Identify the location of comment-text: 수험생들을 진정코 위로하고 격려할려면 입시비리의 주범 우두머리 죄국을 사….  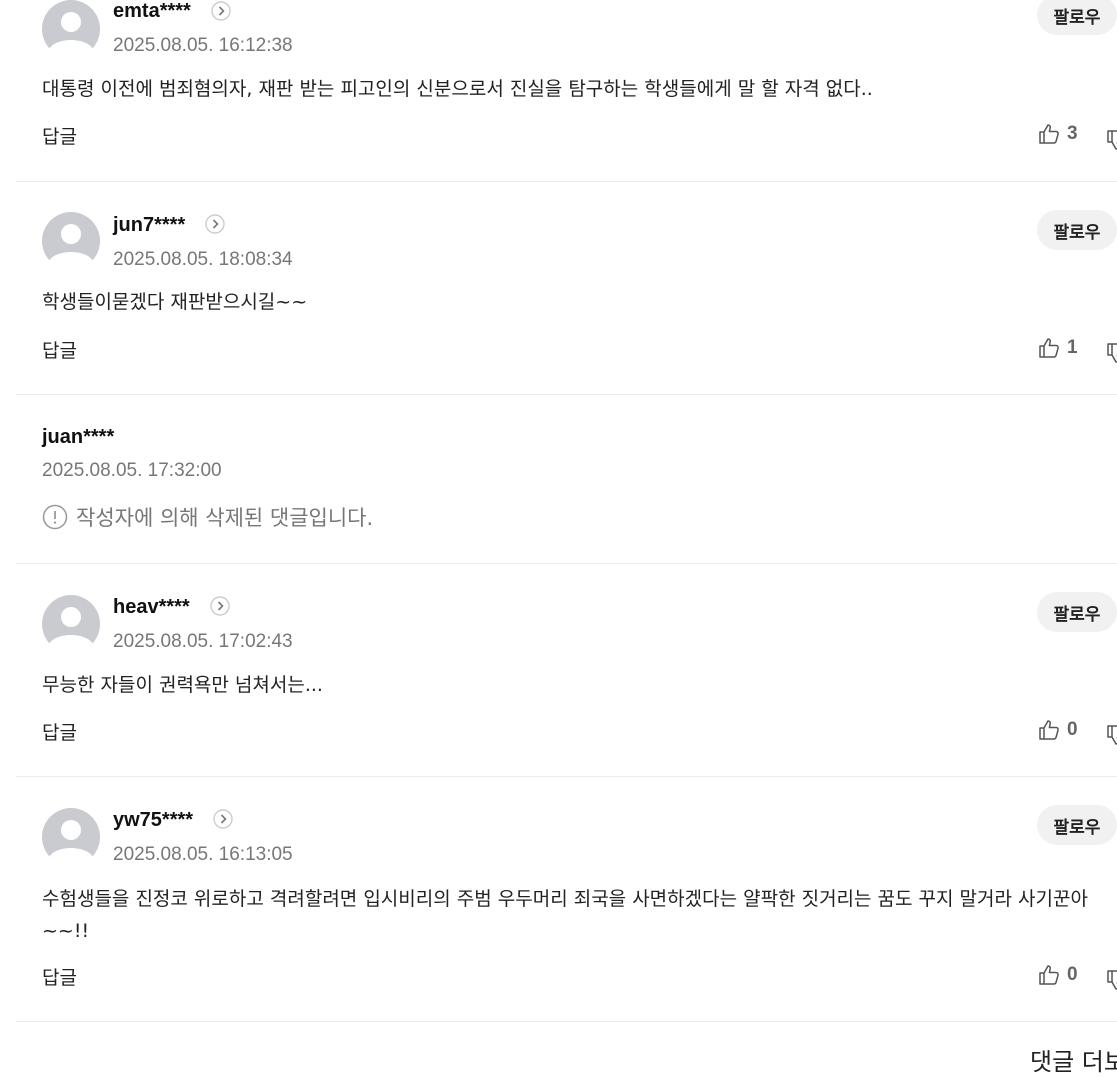
(565, 915).